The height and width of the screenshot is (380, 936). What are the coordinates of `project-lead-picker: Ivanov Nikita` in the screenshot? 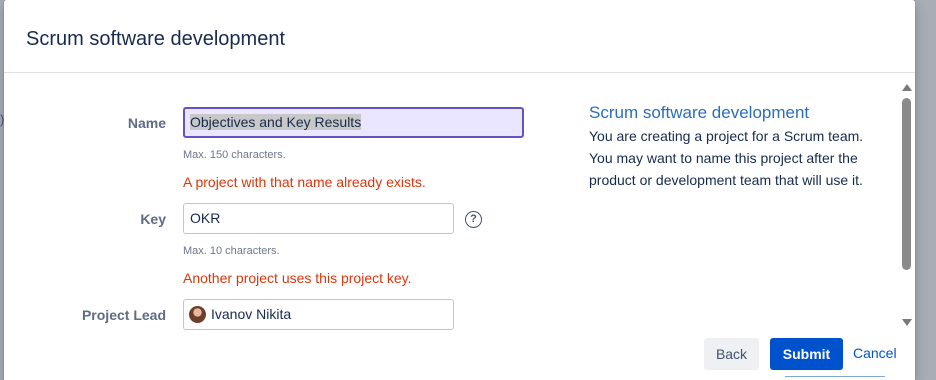 It's located at (318, 314).